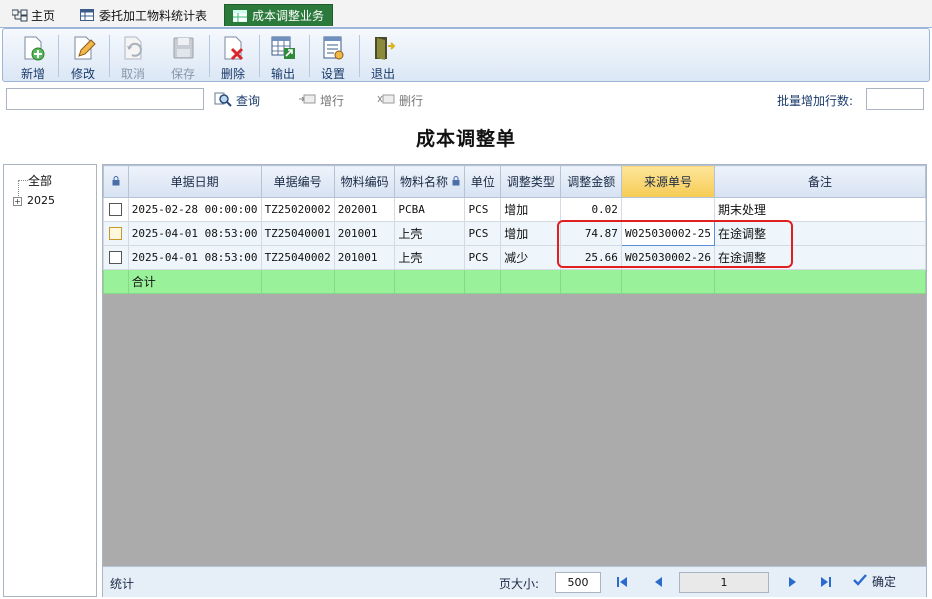  I want to click on tab-cost-adjustment: 成本调整业务, so click(279, 15).